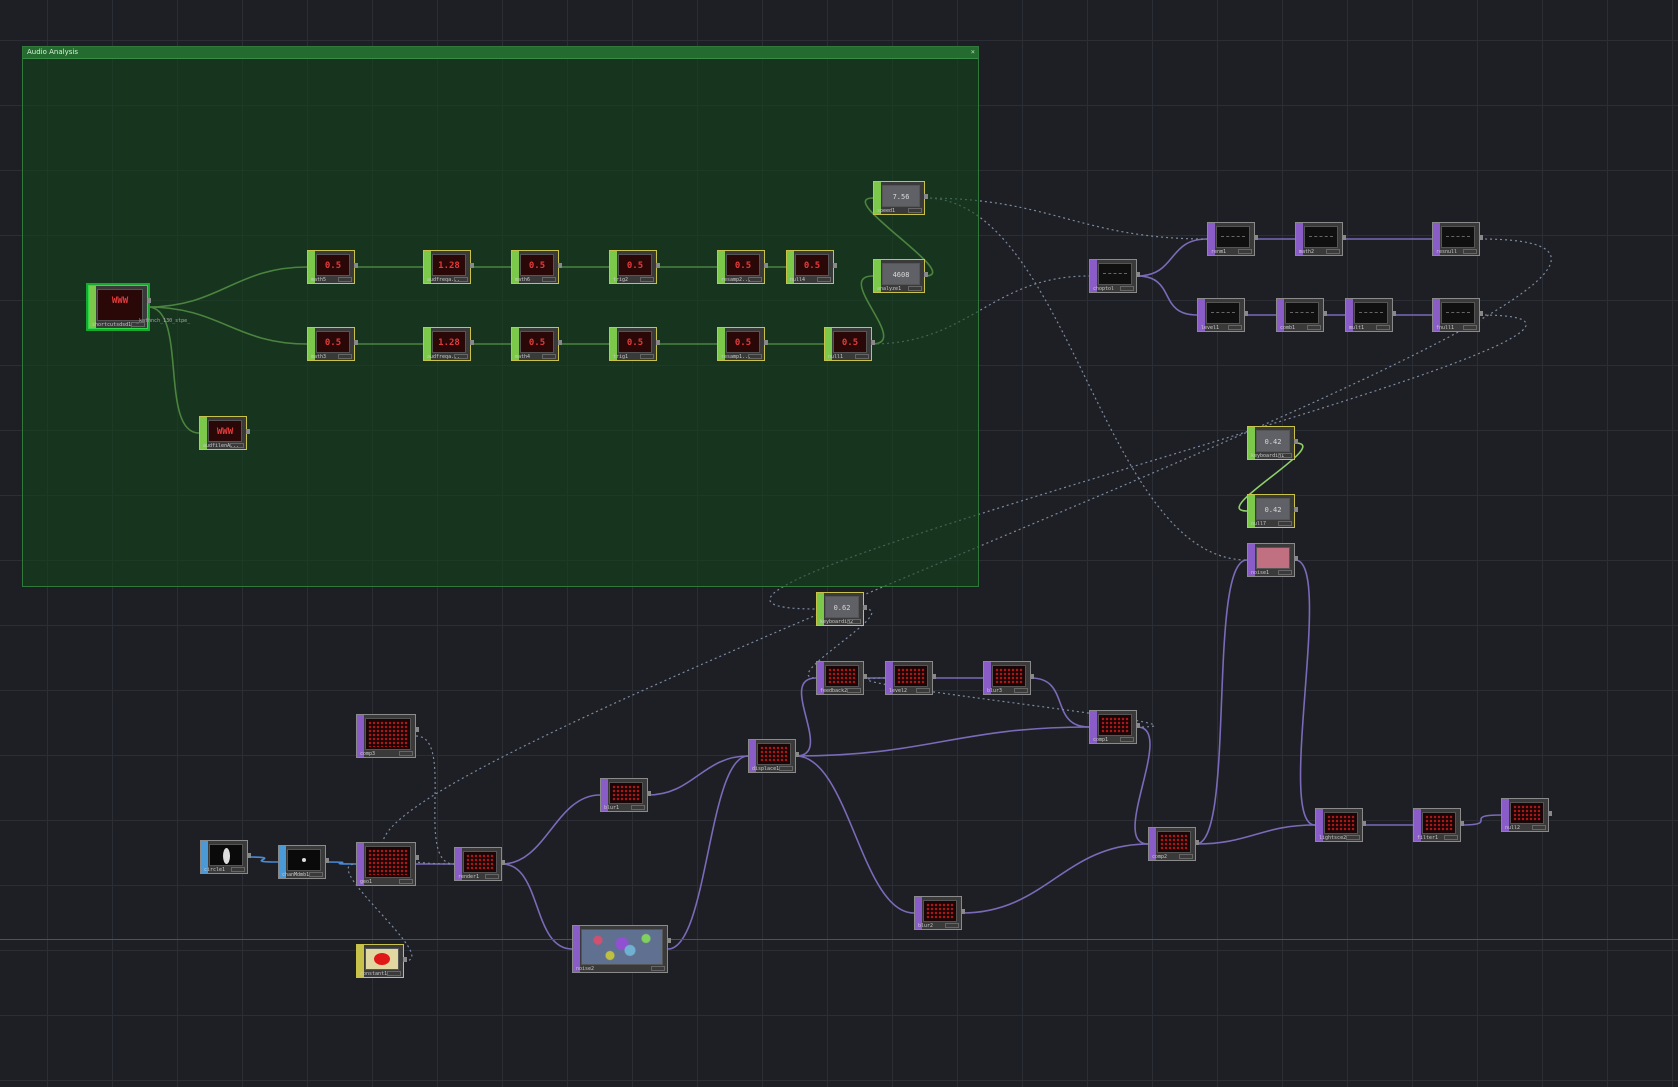 The width and height of the screenshot is (1678, 1087). Describe the element at coordinates (1273, 509) in the screenshot. I see `node-viewer: 0.42` at that location.